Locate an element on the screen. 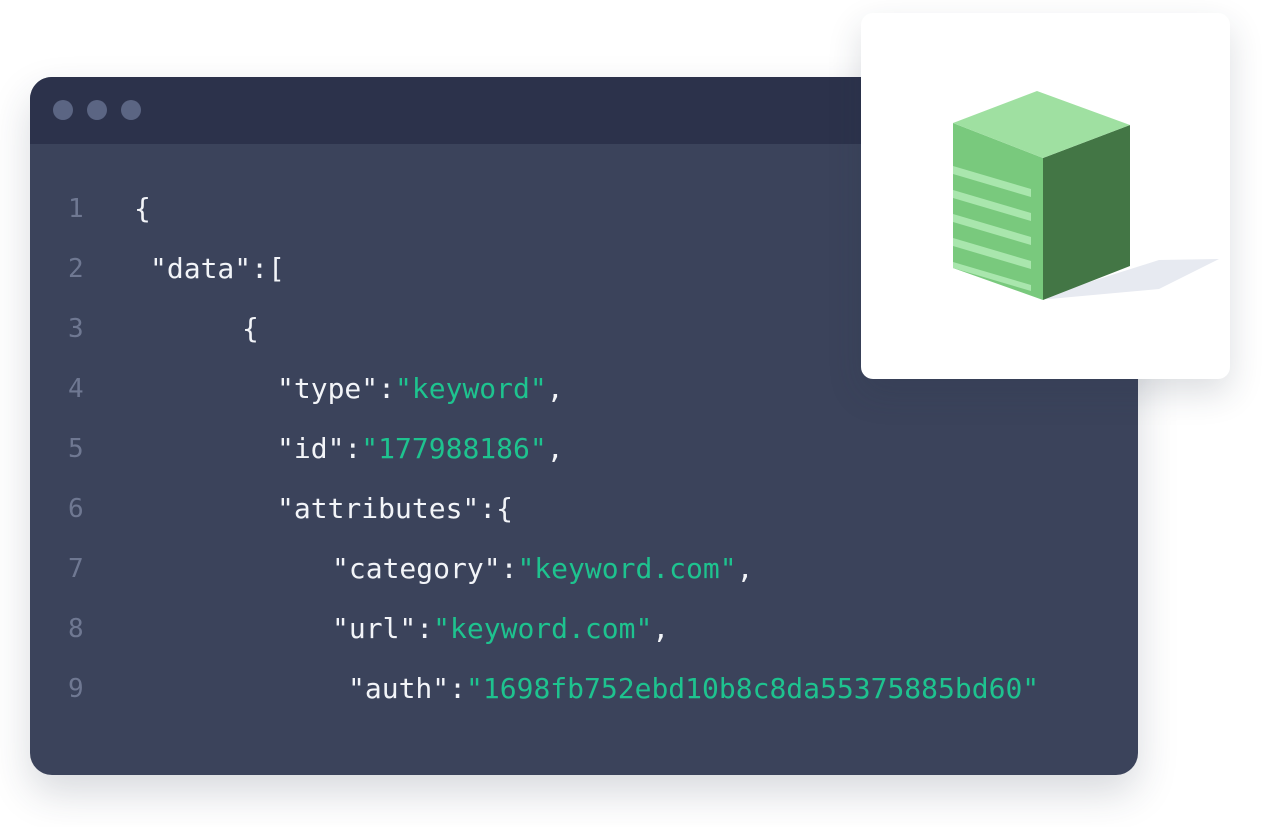  line-number: 3 is located at coordinates (76, 329).